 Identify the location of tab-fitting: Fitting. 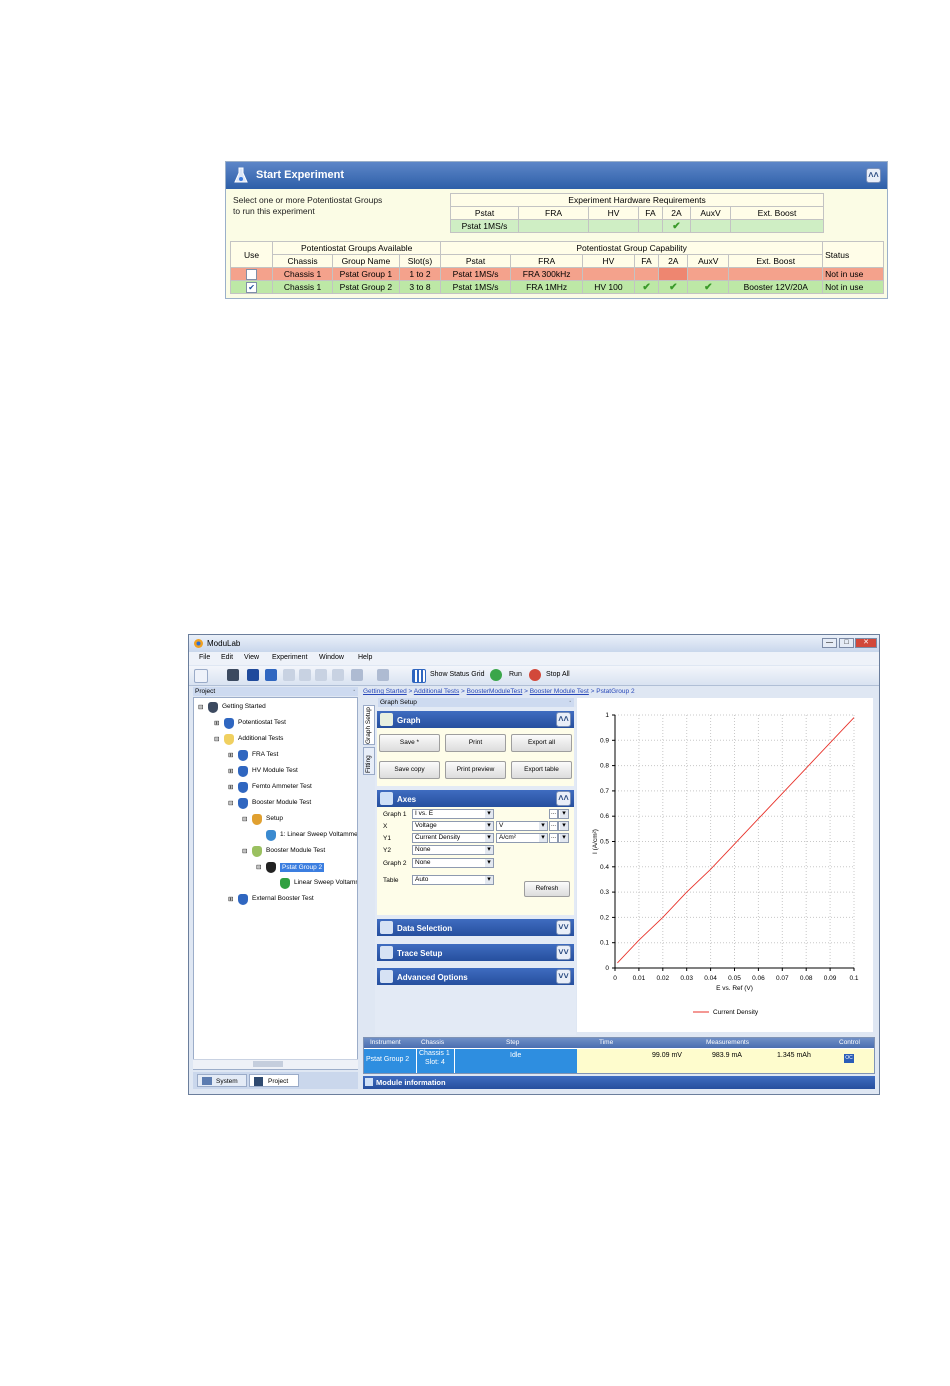
(369, 761).